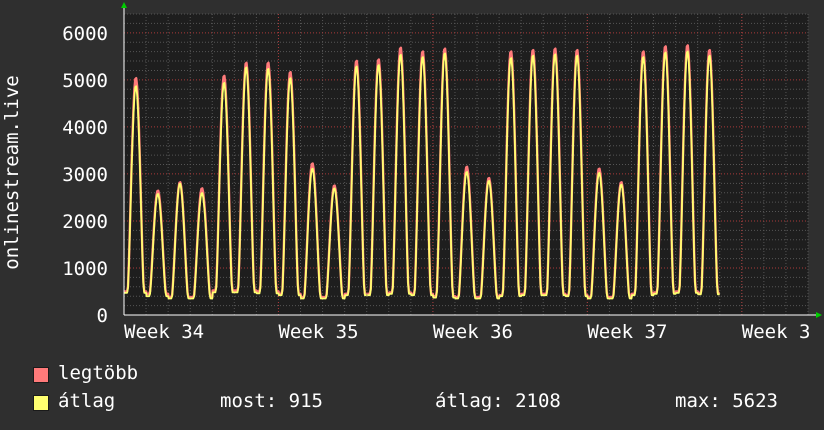  What do you see at coordinates (498, 401) in the screenshot?
I see `stat-atlag: átlag: 2108` at bounding box center [498, 401].